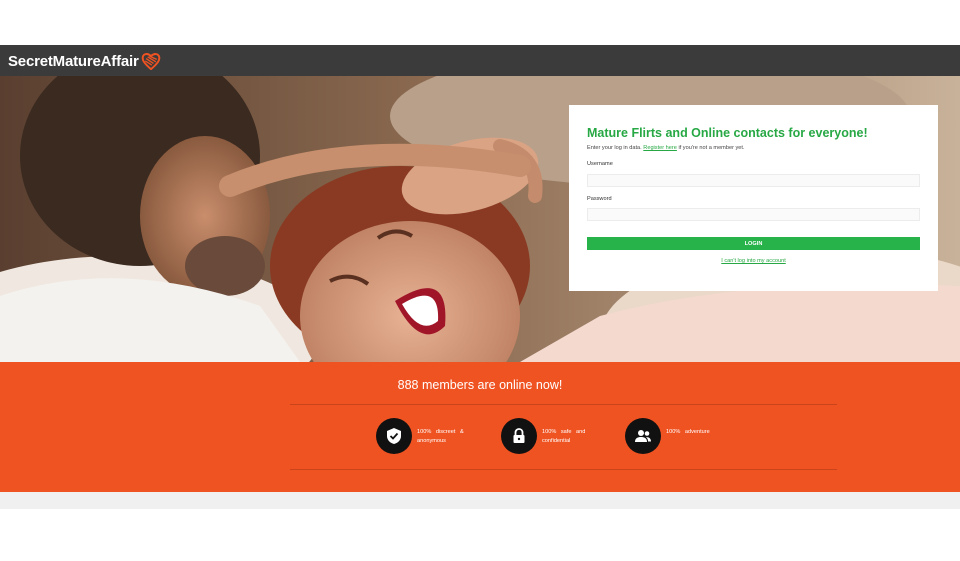 The height and width of the screenshot is (561, 960). Describe the element at coordinates (480, 60) in the screenshot. I see `top-navbar: SecretMatureAffair` at that location.